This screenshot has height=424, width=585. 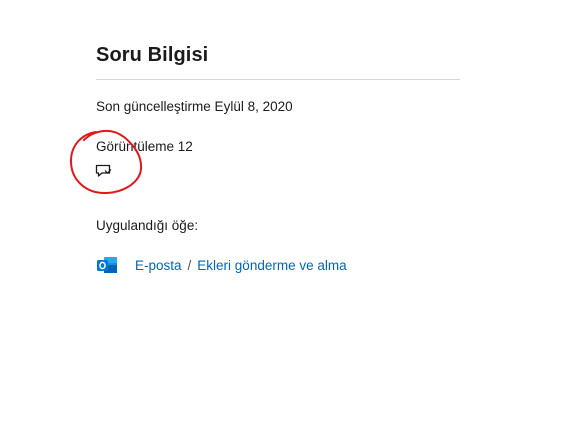 What do you see at coordinates (194, 106) in the screenshot?
I see `last-updated-text: Son güncelleştirme Eylül 8, 2020` at bounding box center [194, 106].